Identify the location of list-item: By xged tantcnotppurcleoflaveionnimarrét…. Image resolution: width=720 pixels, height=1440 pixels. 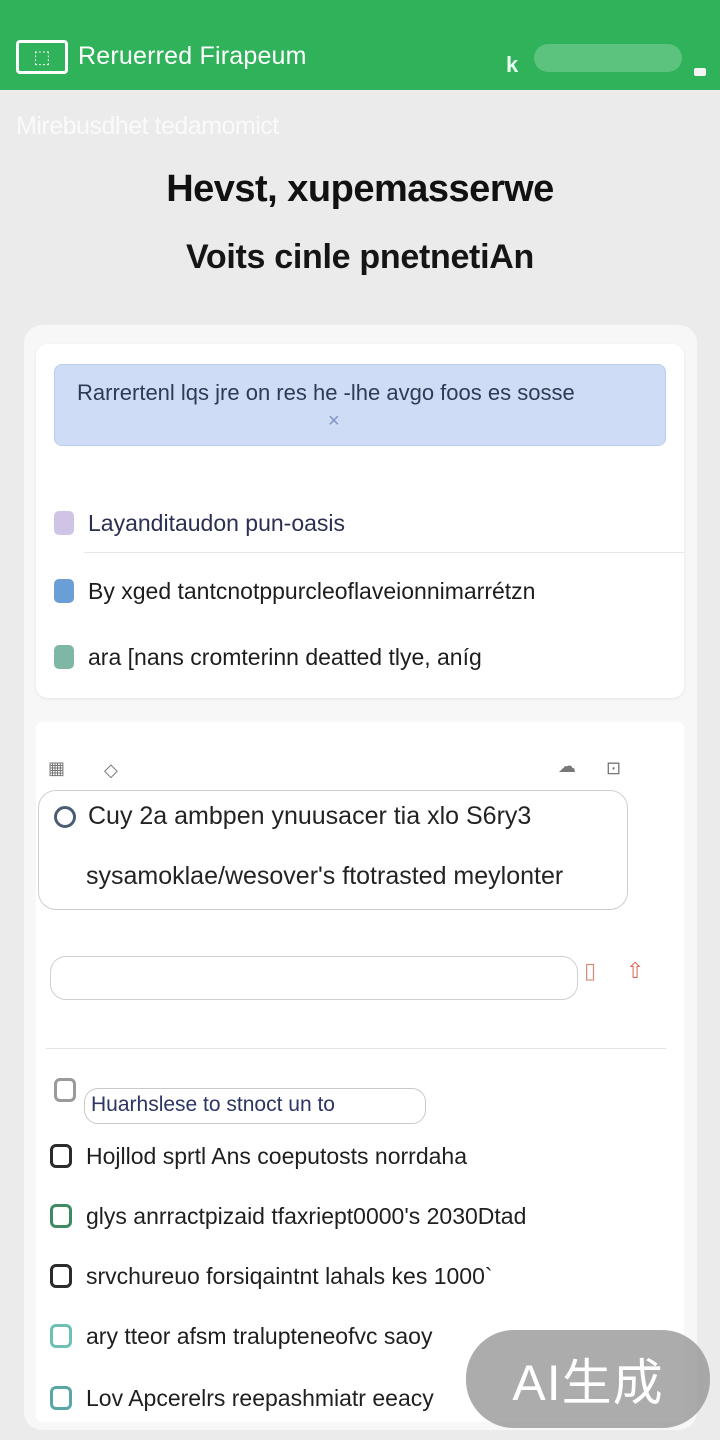
(364, 591).